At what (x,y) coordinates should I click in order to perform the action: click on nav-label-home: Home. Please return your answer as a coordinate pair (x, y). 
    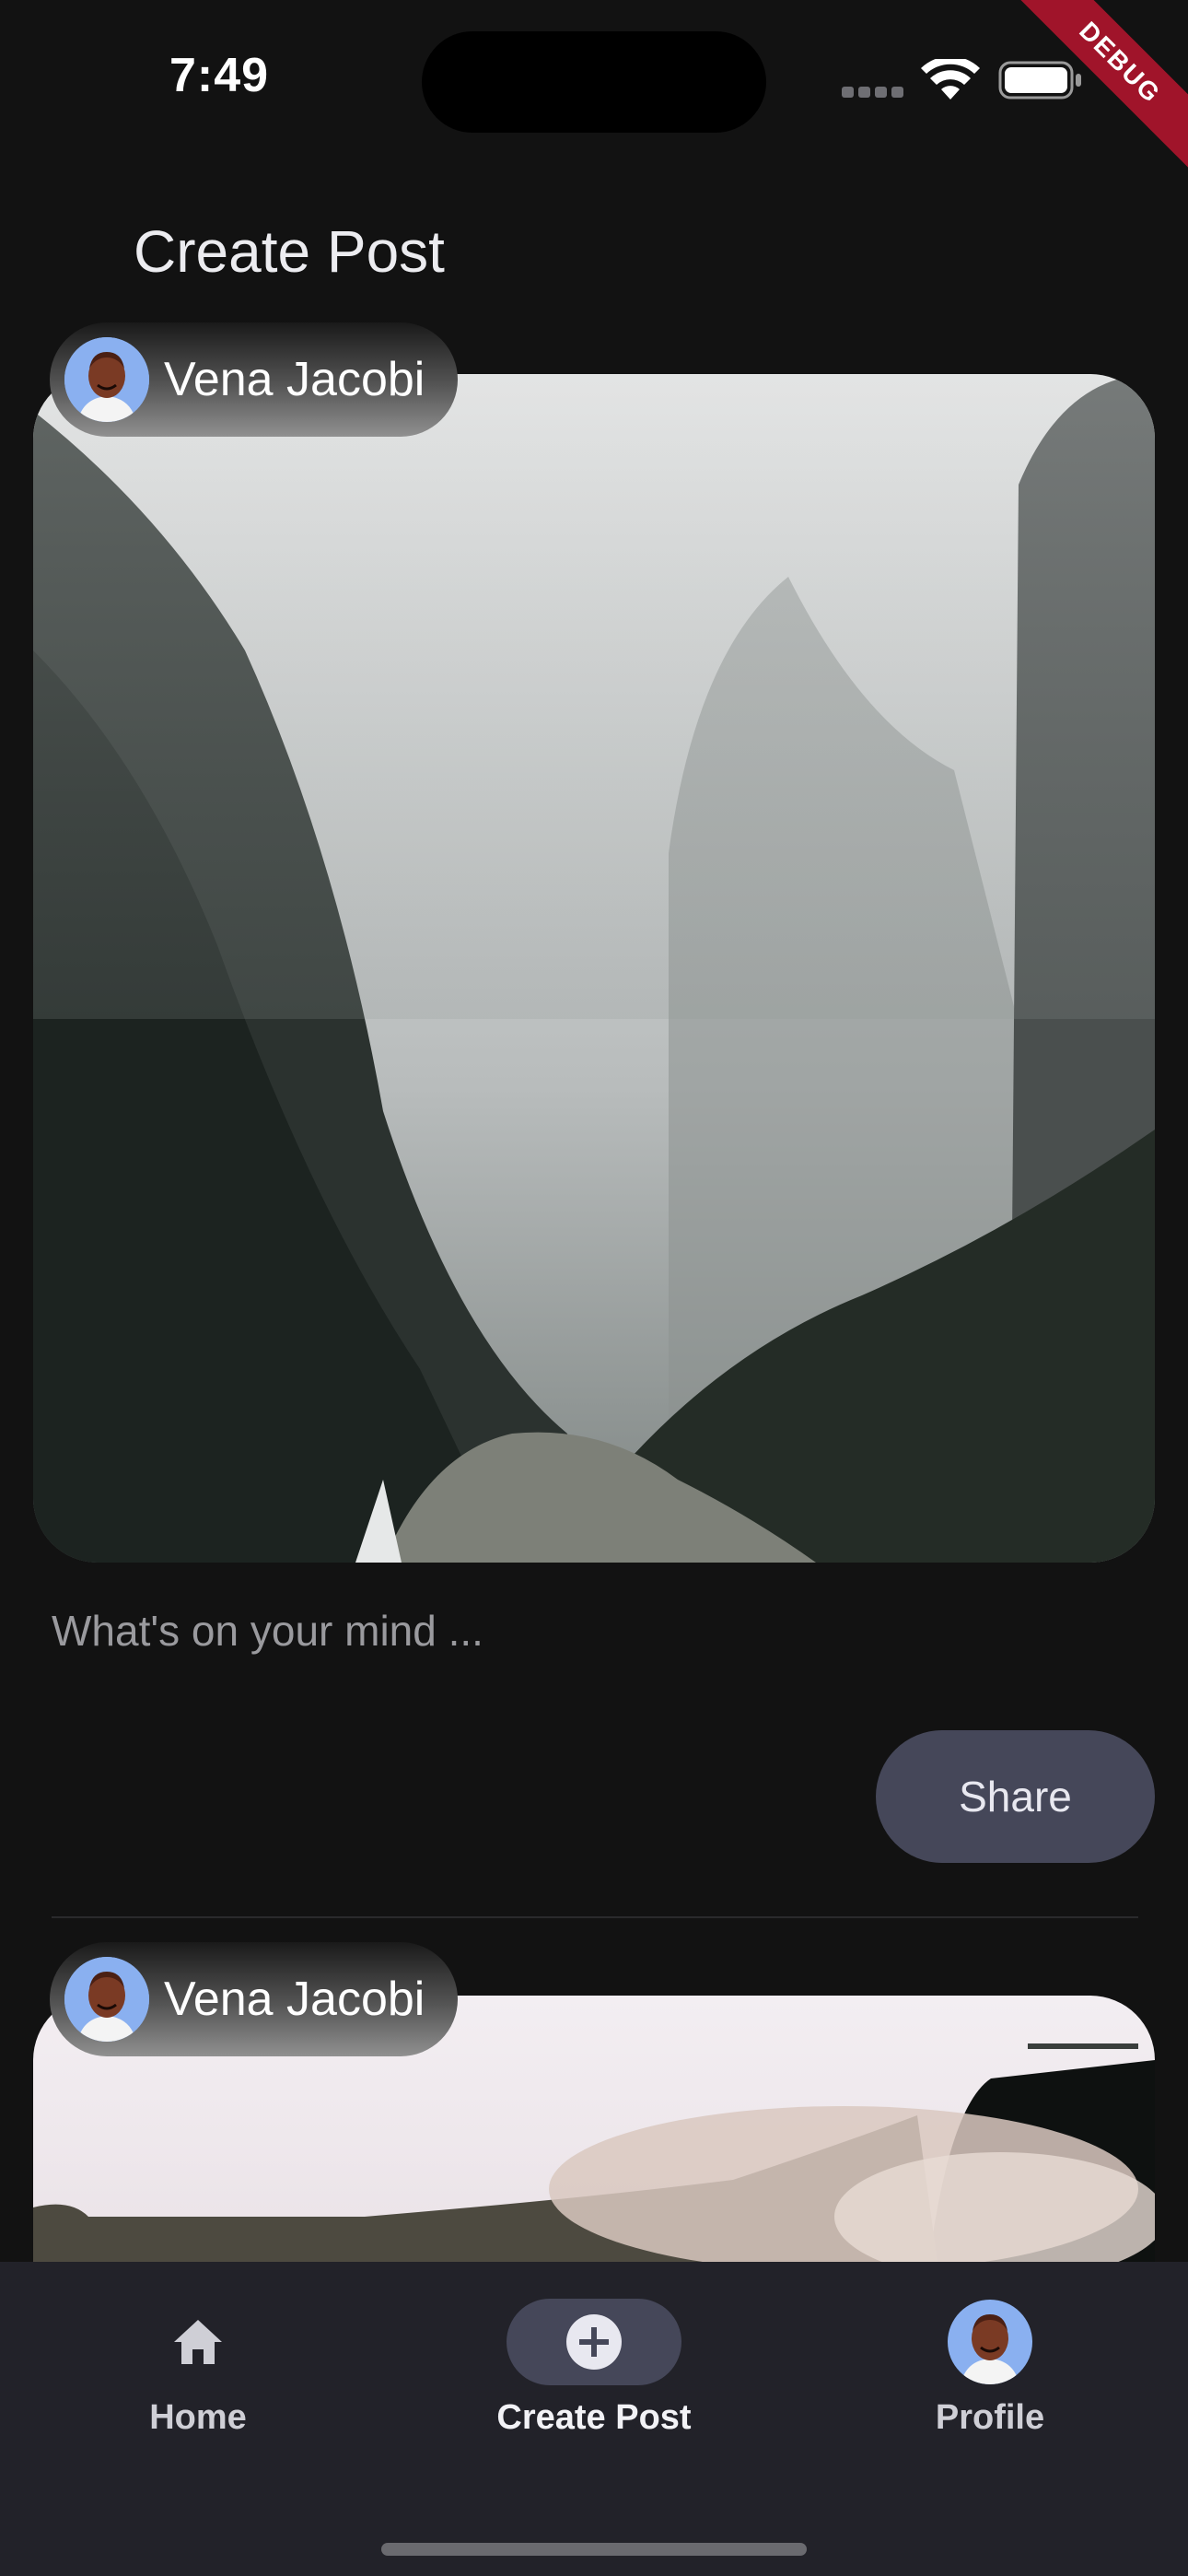
    Looking at the image, I should click on (198, 2417).